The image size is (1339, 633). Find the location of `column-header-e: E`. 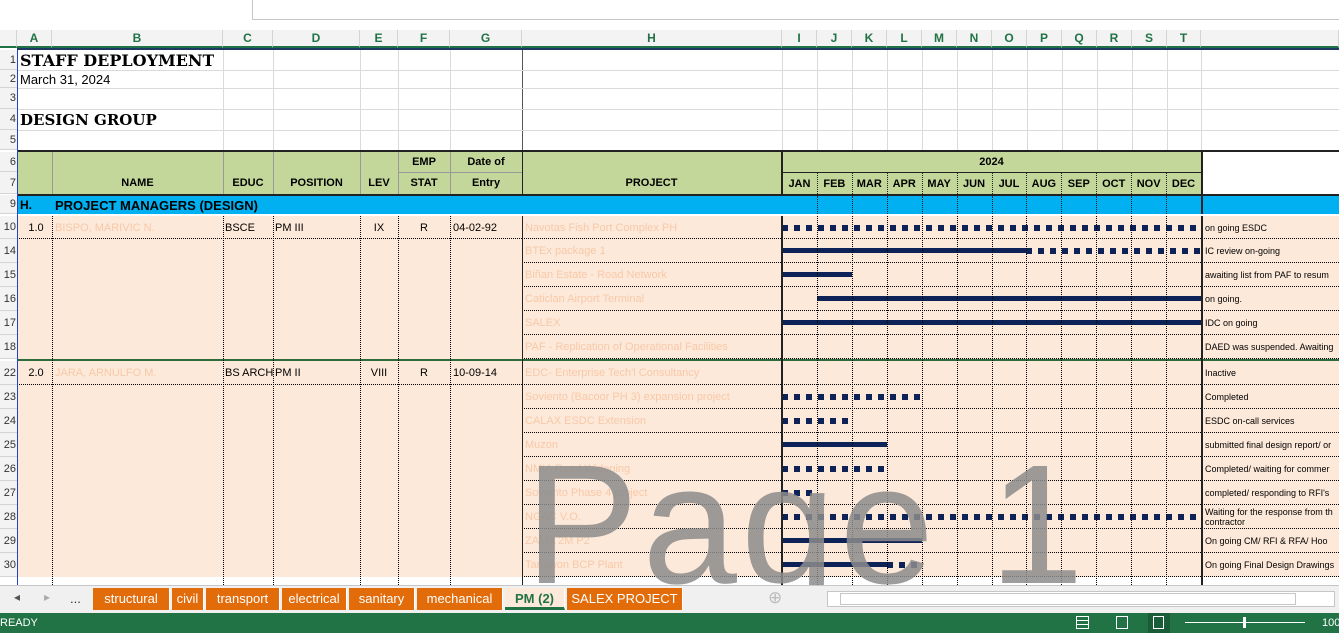

column-header-e: E is located at coordinates (379, 39).